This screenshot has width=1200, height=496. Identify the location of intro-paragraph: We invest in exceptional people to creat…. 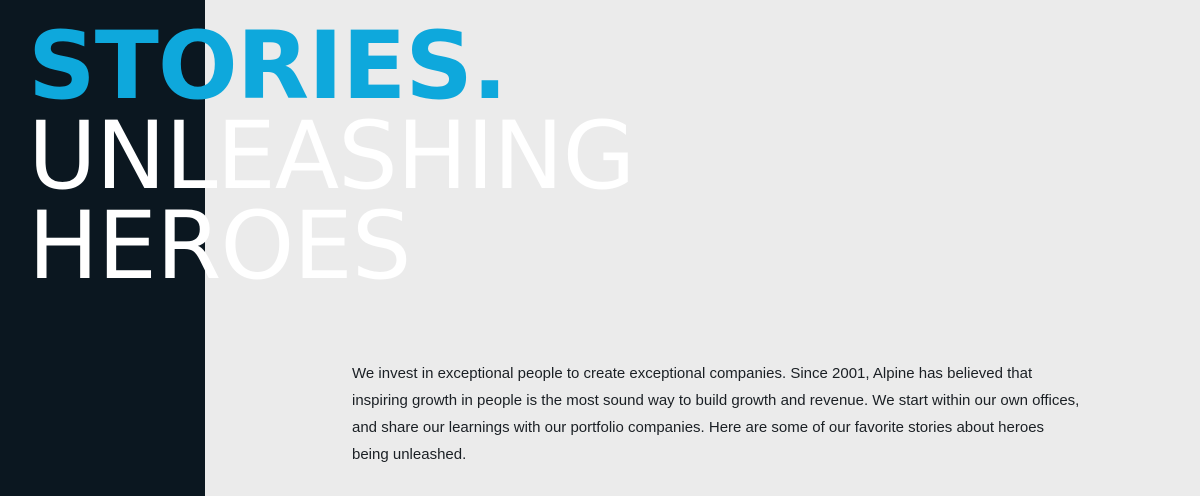
(716, 414).